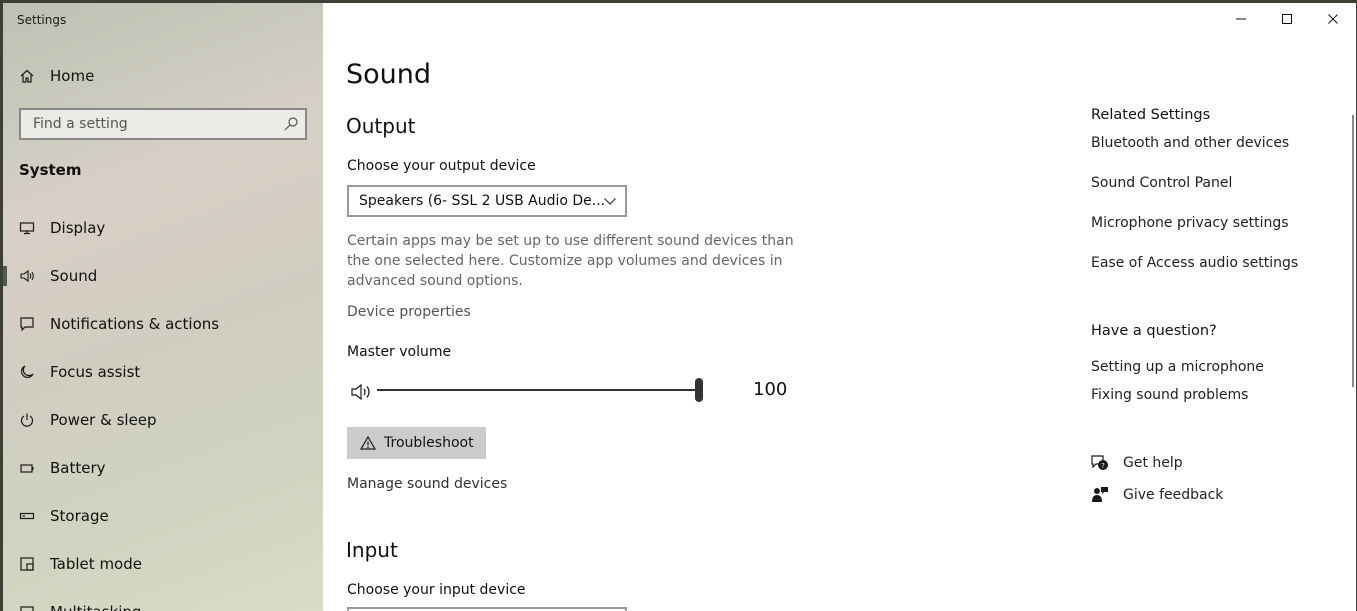 The height and width of the screenshot is (611, 1357). Describe the element at coordinates (27, 516) in the screenshot. I see `storage-icon` at that location.